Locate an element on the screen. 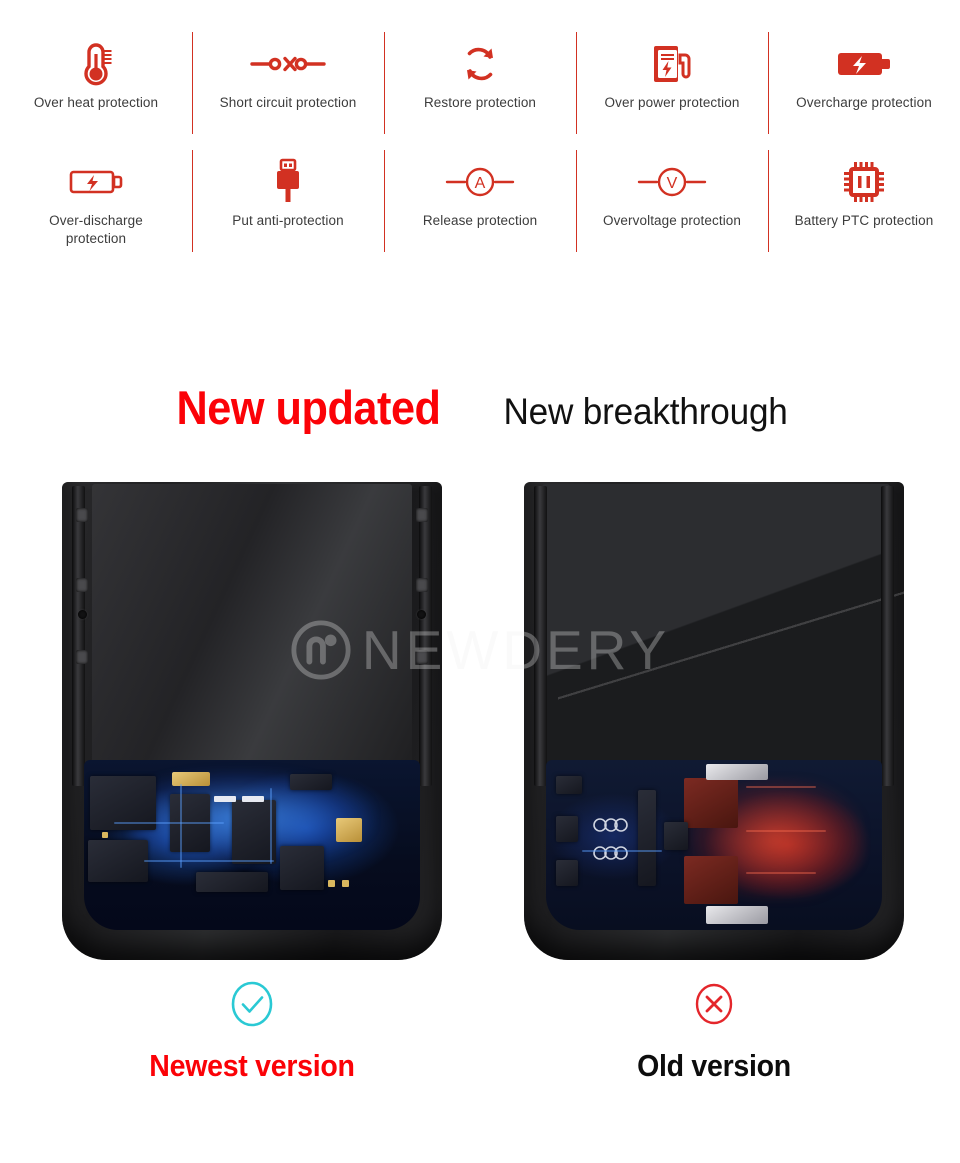 This screenshot has width=960, height=1163. verdict-old-version: Old version is located at coordinates (714, 1031).